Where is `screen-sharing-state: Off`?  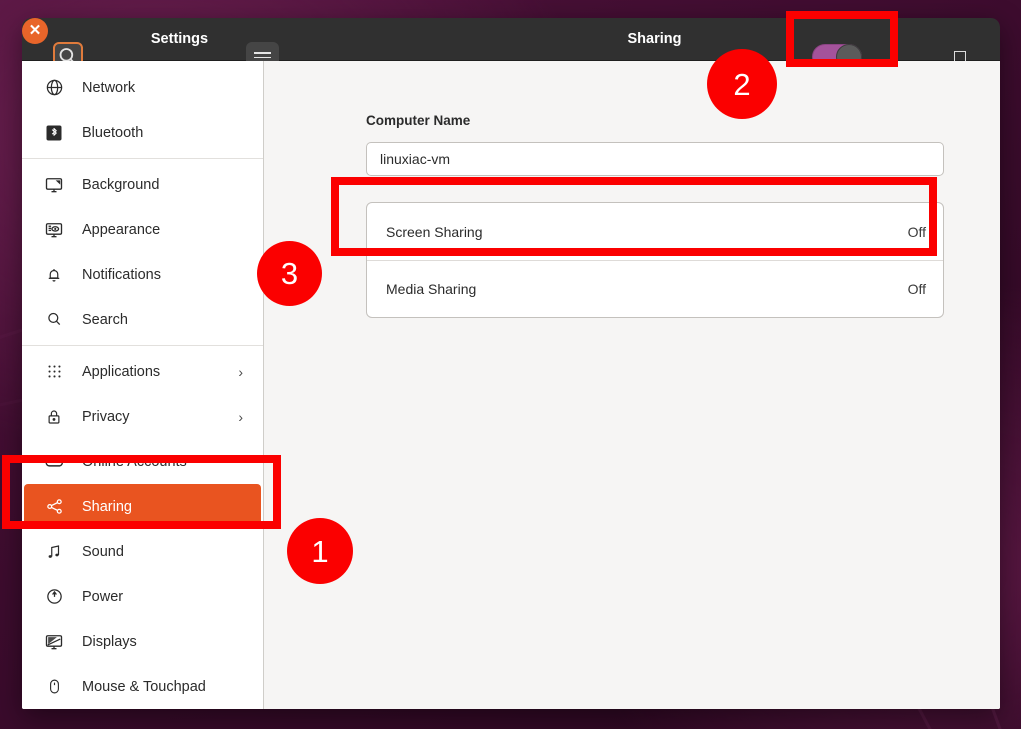
screen-sharing-state: Off is located at coordinates (916, 231).